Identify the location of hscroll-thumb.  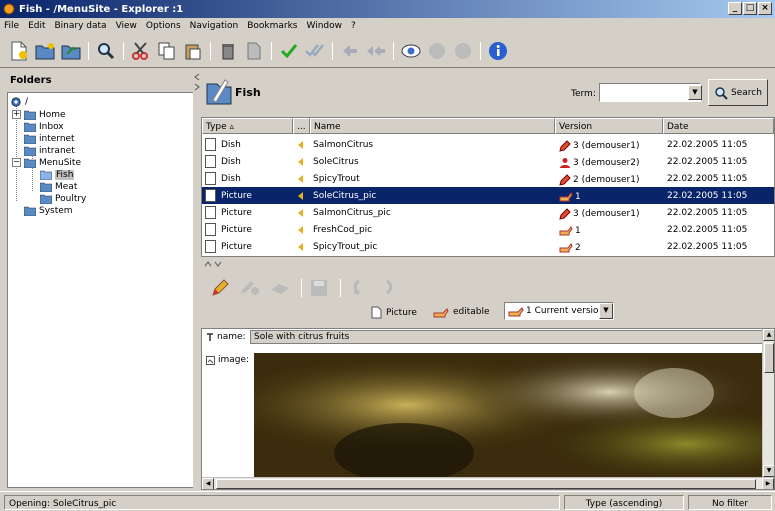
(486, 484).